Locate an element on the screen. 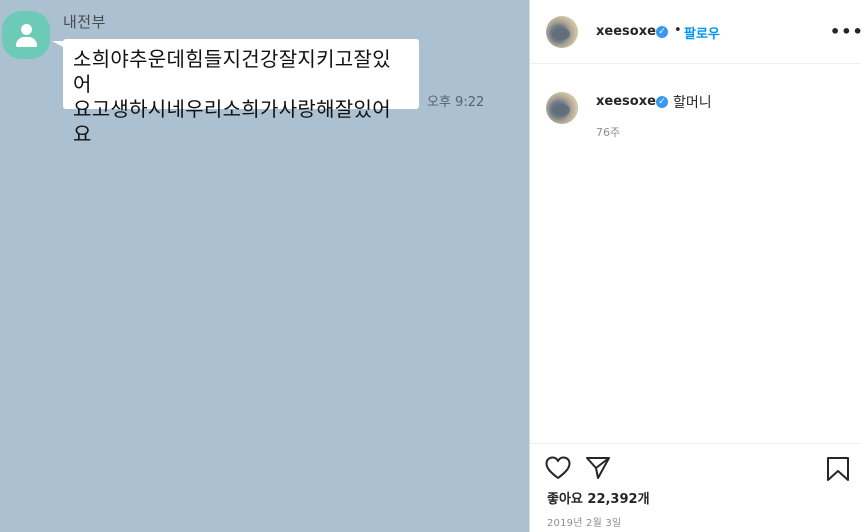 The image size is (861, 532). message-line-1: 소희야추운데힘들지건강잘지키고잘있어 is located at coordinates (232, 71).